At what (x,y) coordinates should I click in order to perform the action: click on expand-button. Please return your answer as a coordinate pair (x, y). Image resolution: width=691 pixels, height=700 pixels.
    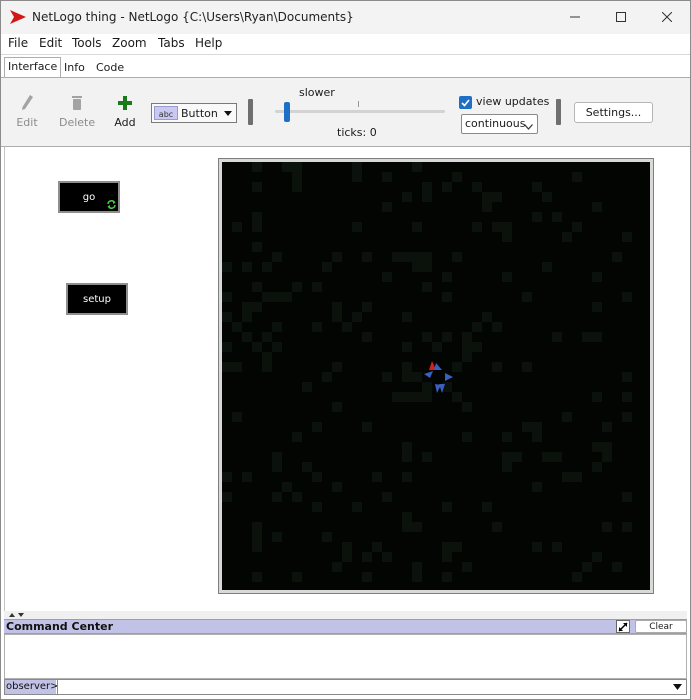
    Looking at the image, I should click on (623, 626).